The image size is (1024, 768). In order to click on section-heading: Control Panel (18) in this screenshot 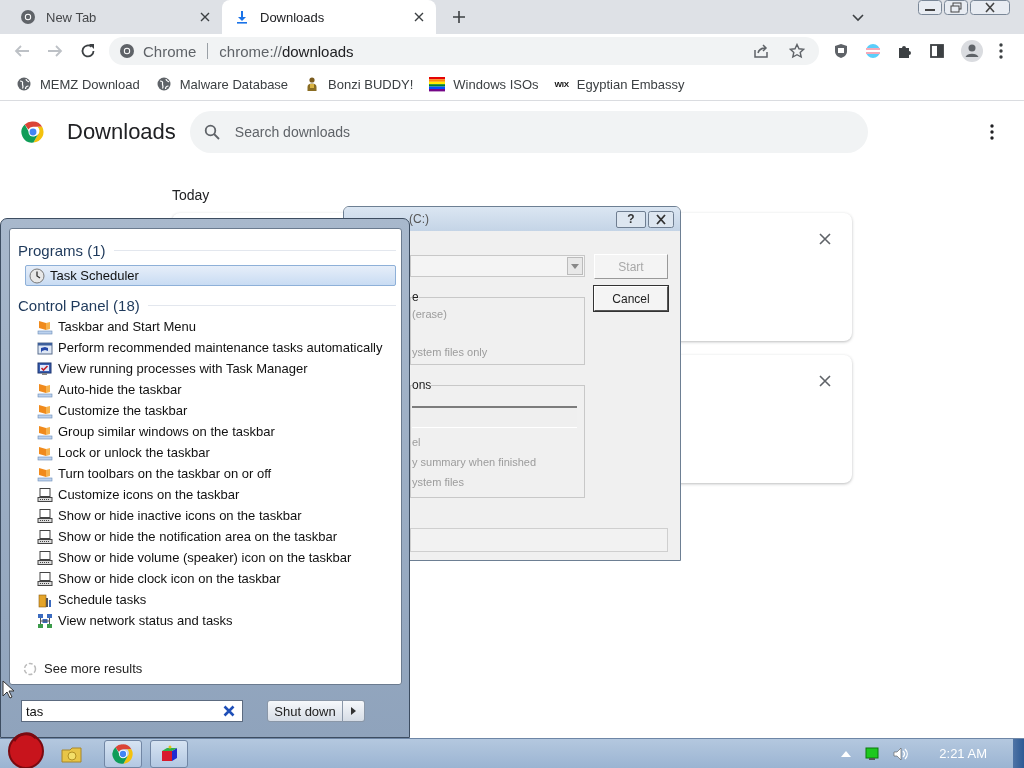, I will do `click(79, 305)`.